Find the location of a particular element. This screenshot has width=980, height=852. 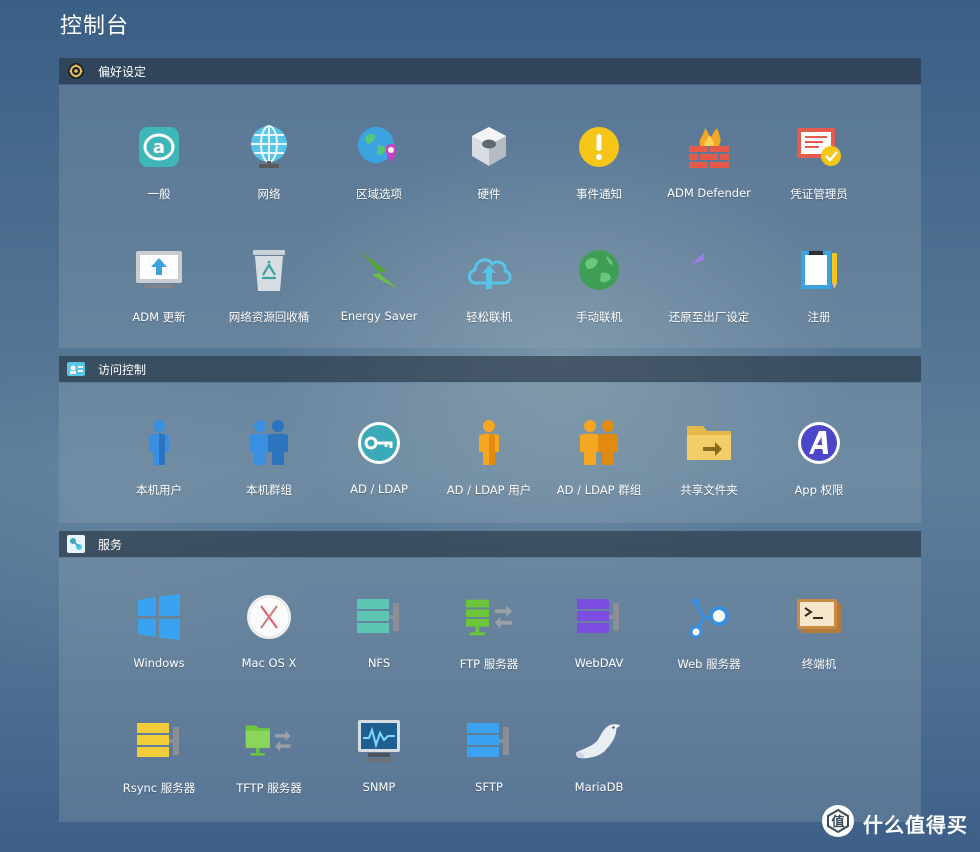

tile-manual-connect: 手动联机 is located at coordinates (599, 295).